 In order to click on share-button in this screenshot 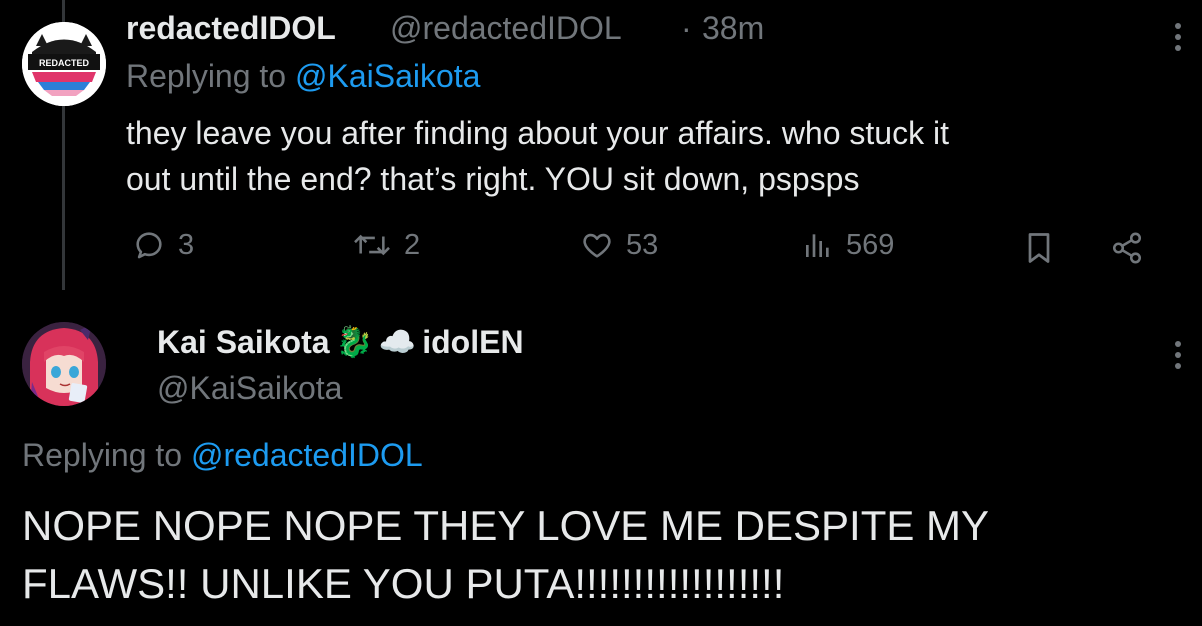, I will do `click(1127, 250)`.